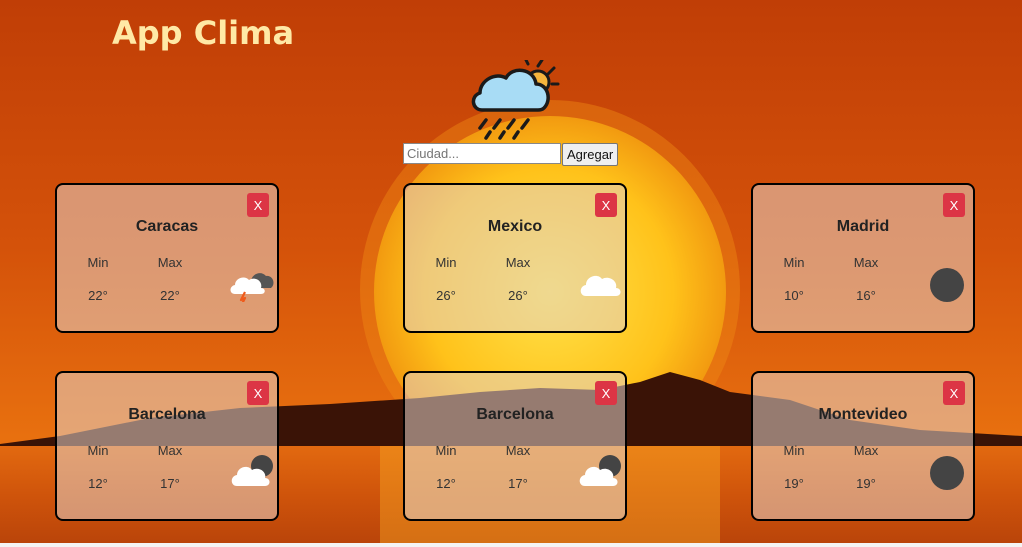  What do you see at coordinates (515, 100) in the screenshot?
I see `weather-logo-icon` at bounding box center [515, 100].